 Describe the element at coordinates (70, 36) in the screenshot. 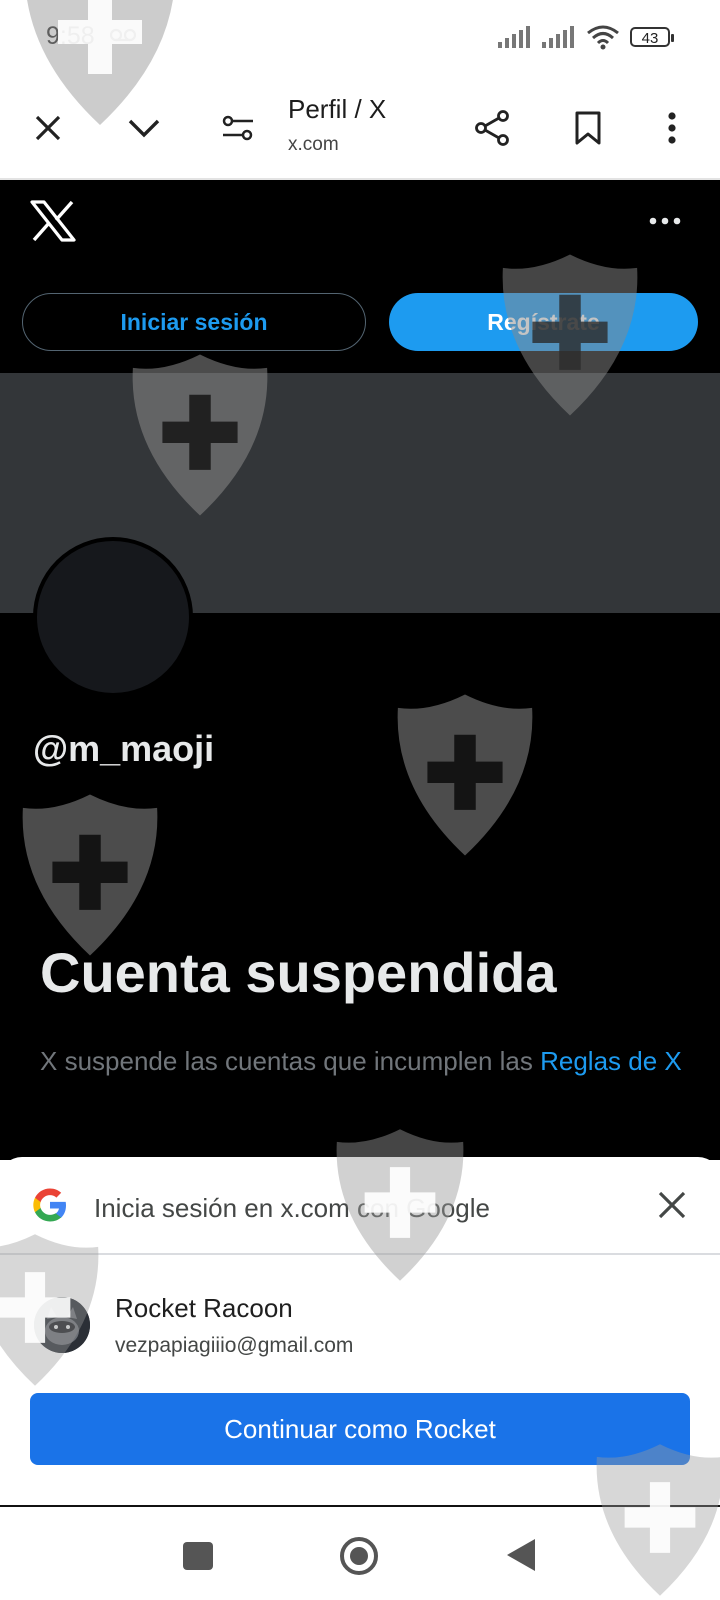

I see `status-time: 9:58` at that location.